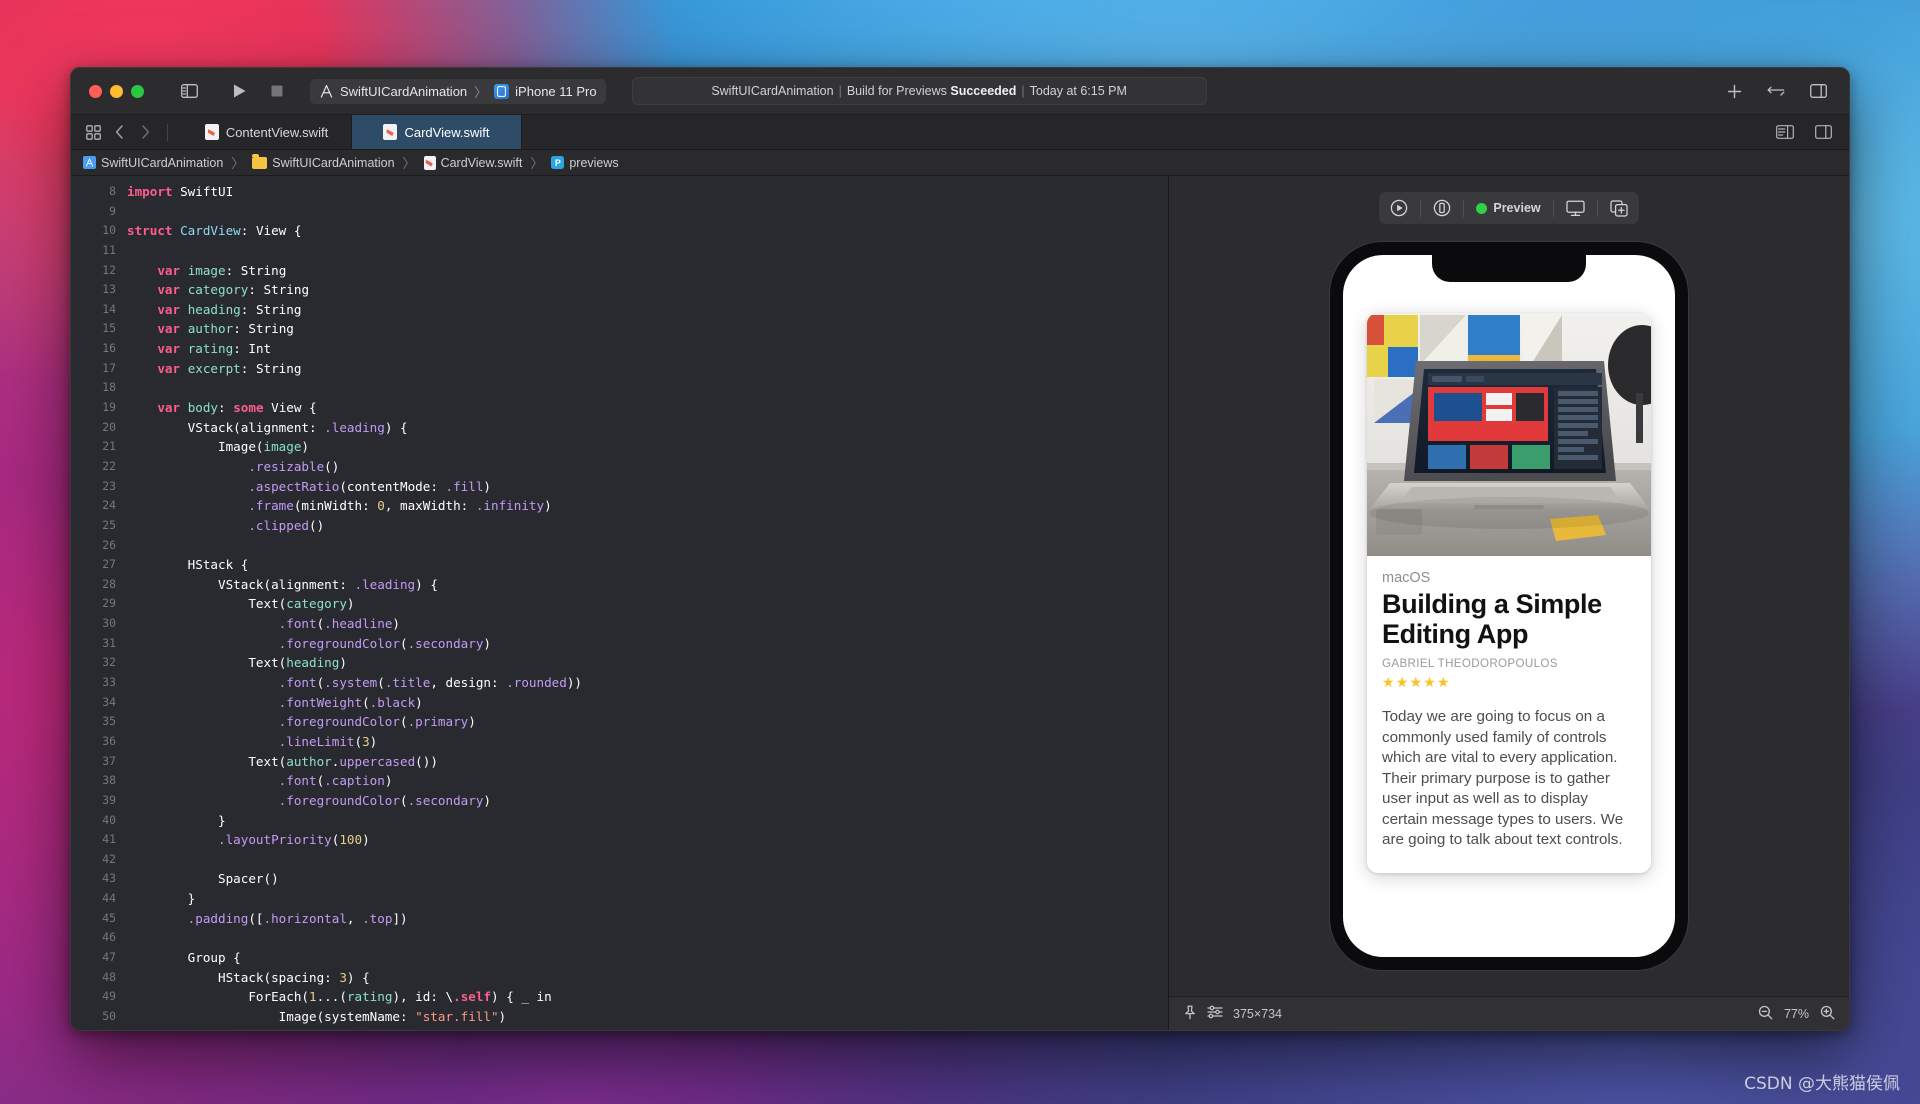 The image size is (1920, 1104). I want to click on code-line: 27 HStack {, so click(619, 565).